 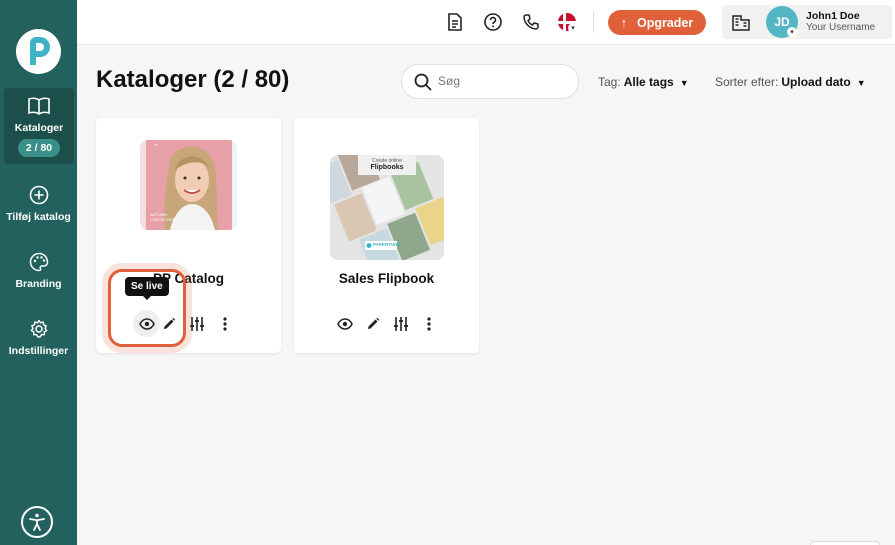 What do you see at coordinates (593, 22) in the screenshot?
I see `header-divider` at bounding box center [593, 22].